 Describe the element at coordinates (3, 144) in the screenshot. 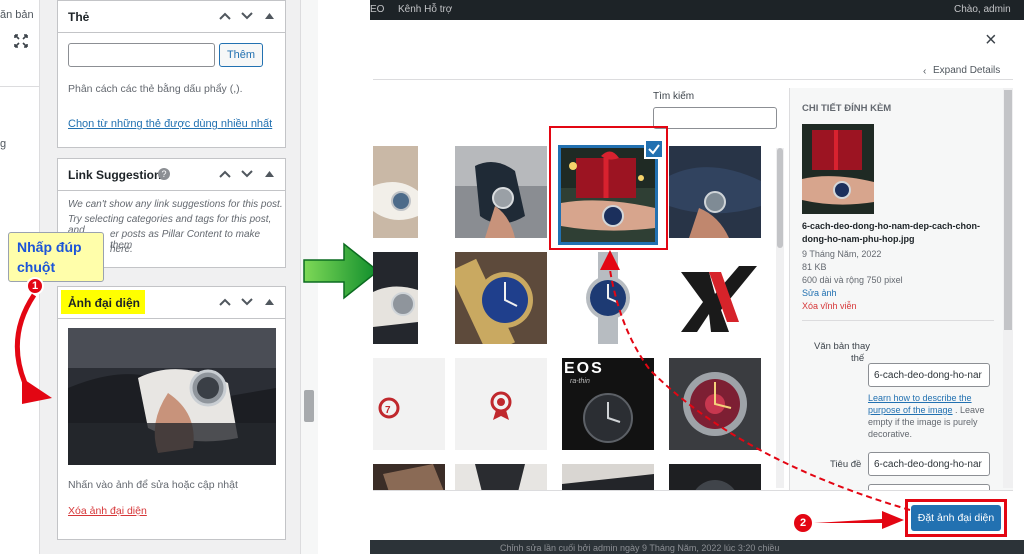

I see `editor-text-fragment: g` at that location.